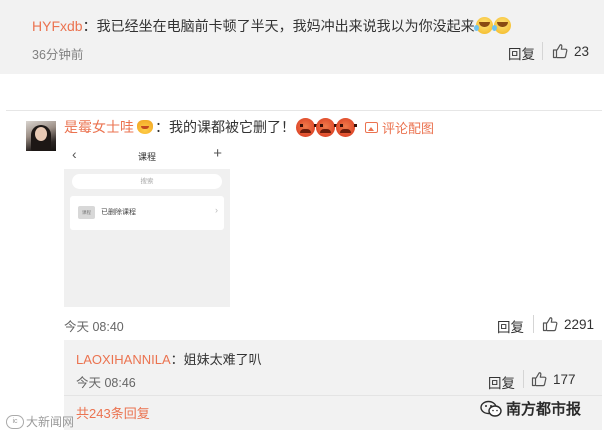  Describe the element at coordinates (217, 153) in the screenshot. I see `plus-icon: +` at that location.